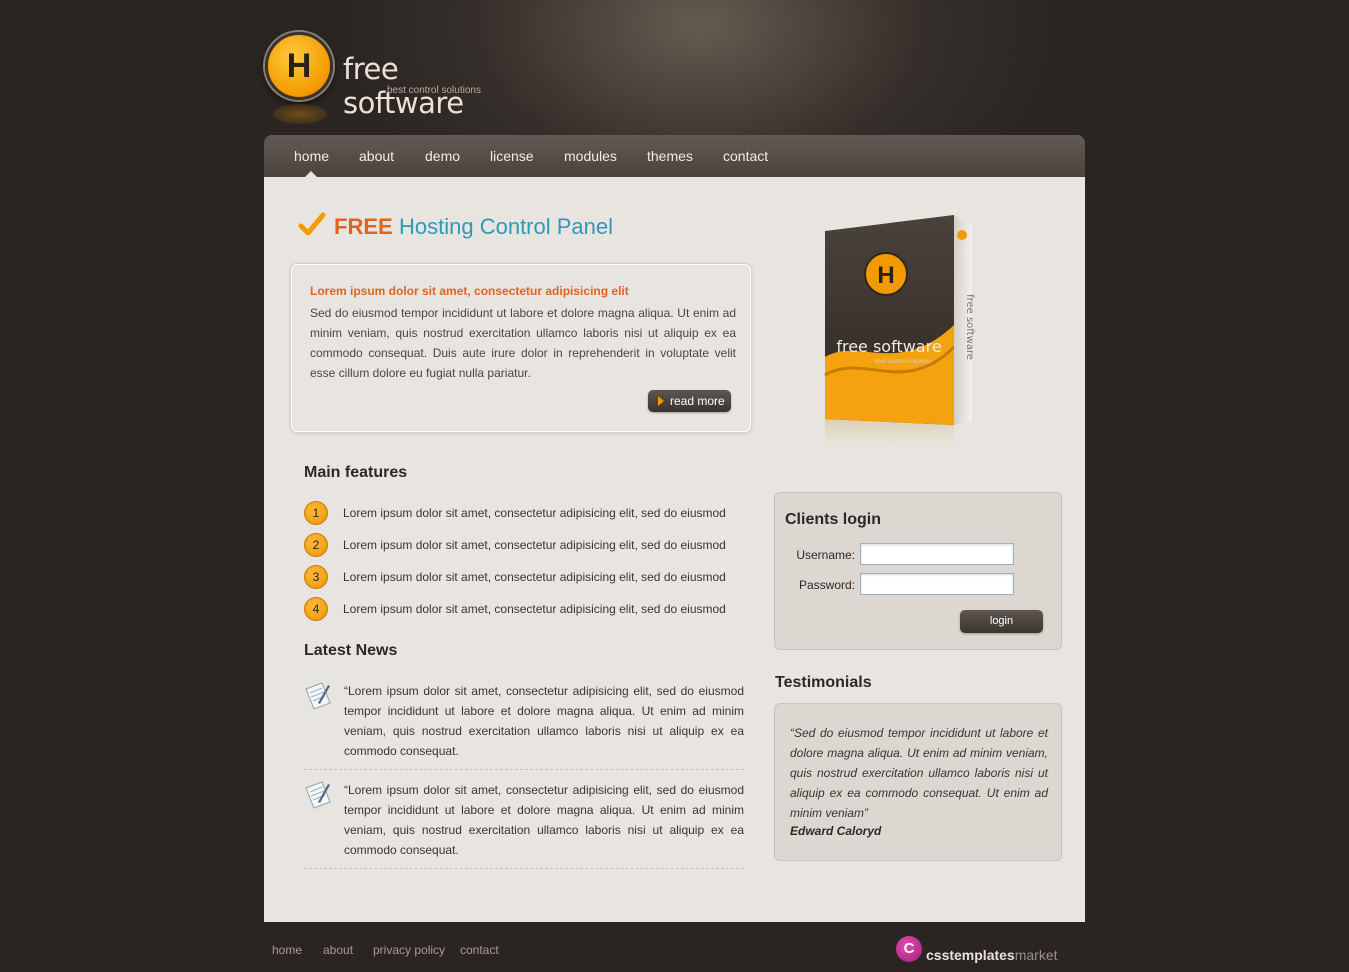 Image resolution: width=1349 pixels, height=972 pixels. Describe the element at coordinates (903, 362) in the screenshot. I see `product-subtitle: best control solutions` at that location.